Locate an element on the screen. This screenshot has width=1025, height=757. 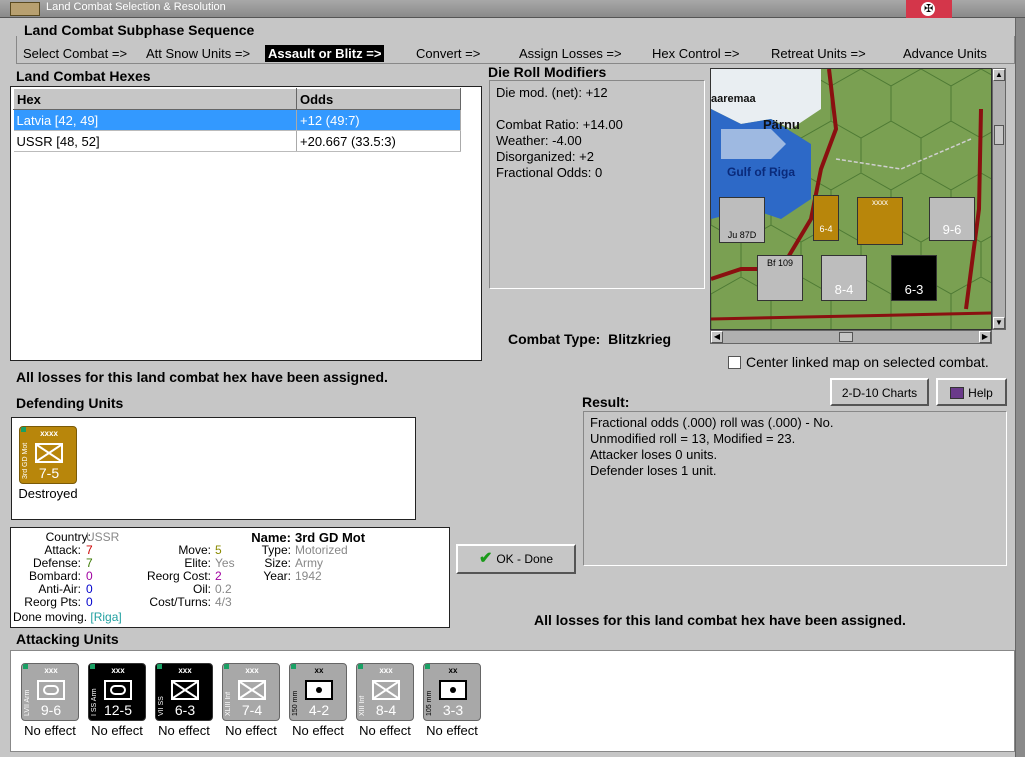
result-line: Unmodified roll = 13, Modified = 23. is located at coordinates (693, 438).